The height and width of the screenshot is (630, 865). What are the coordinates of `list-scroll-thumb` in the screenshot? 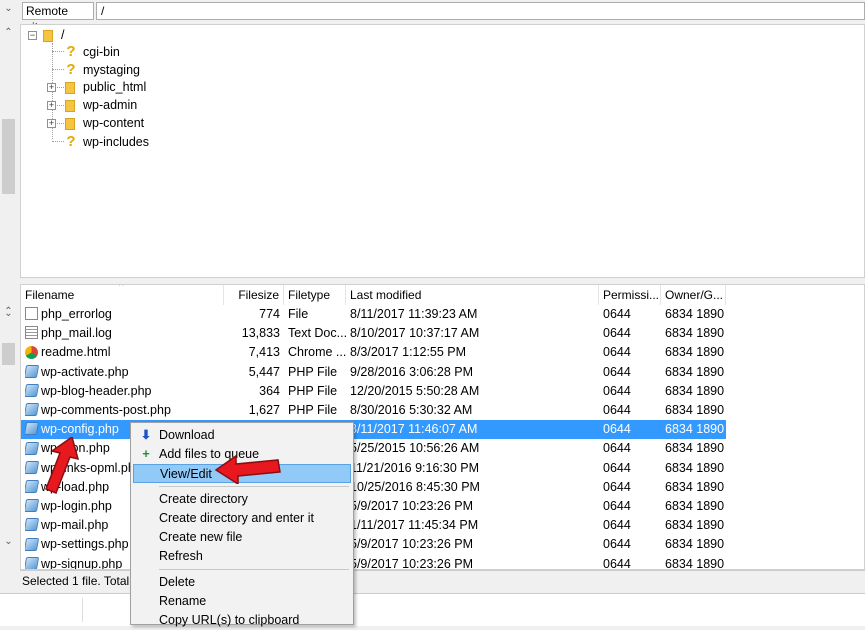 It's located at (8, 354).